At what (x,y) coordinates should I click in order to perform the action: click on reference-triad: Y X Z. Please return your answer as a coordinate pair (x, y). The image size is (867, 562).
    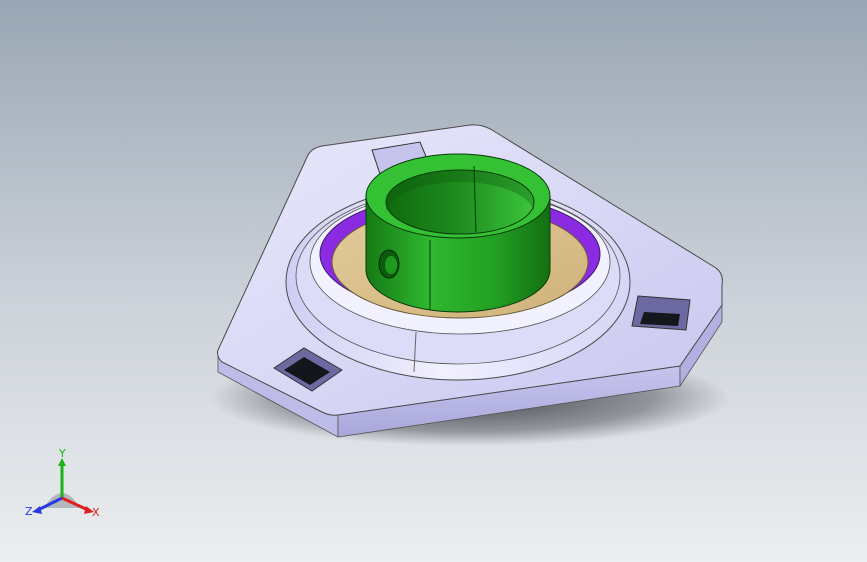
    Looking at the image, I should click on (62, 483).